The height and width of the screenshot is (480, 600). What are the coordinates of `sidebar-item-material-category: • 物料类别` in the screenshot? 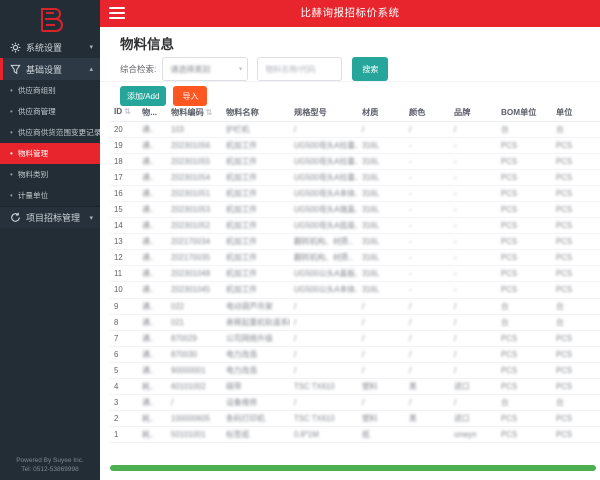 It's located at (50, 174).